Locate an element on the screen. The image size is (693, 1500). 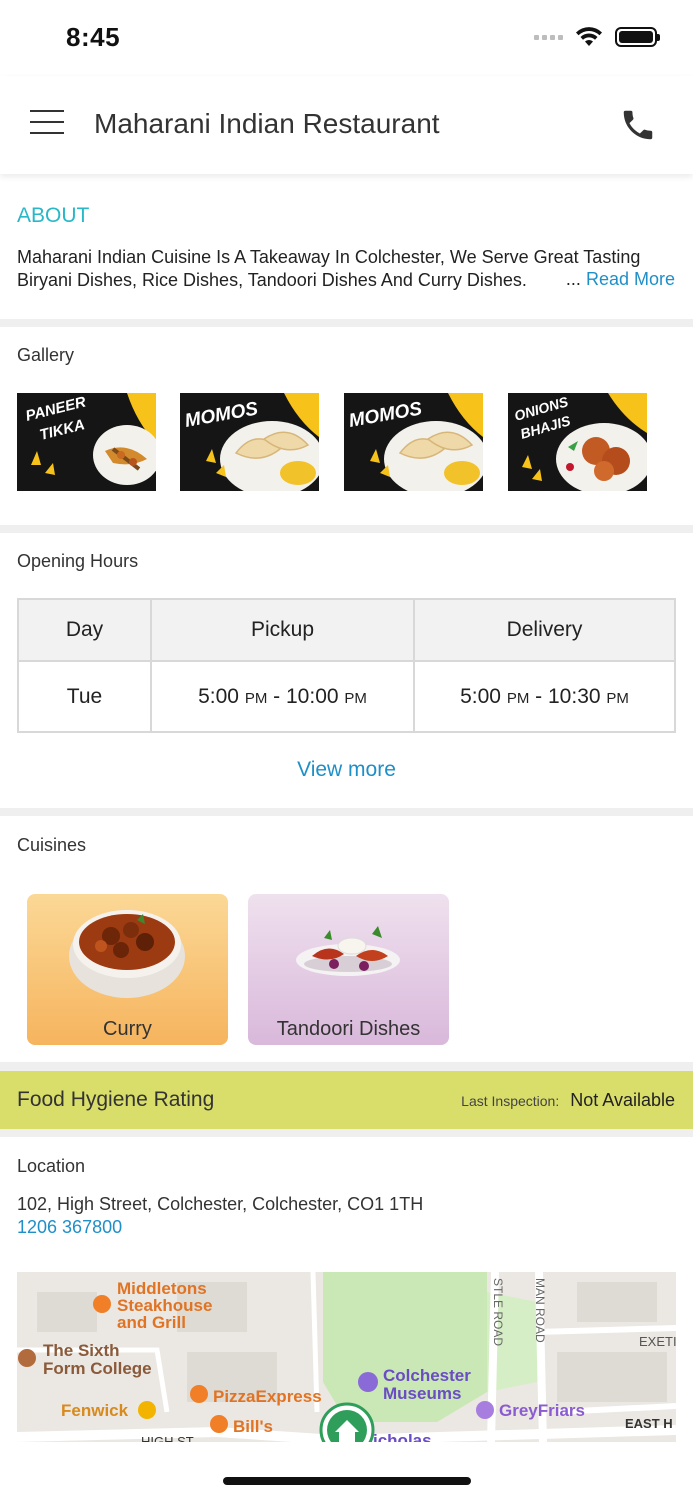
column-header-delivery: Delivery is located at coordinates (544, 630).